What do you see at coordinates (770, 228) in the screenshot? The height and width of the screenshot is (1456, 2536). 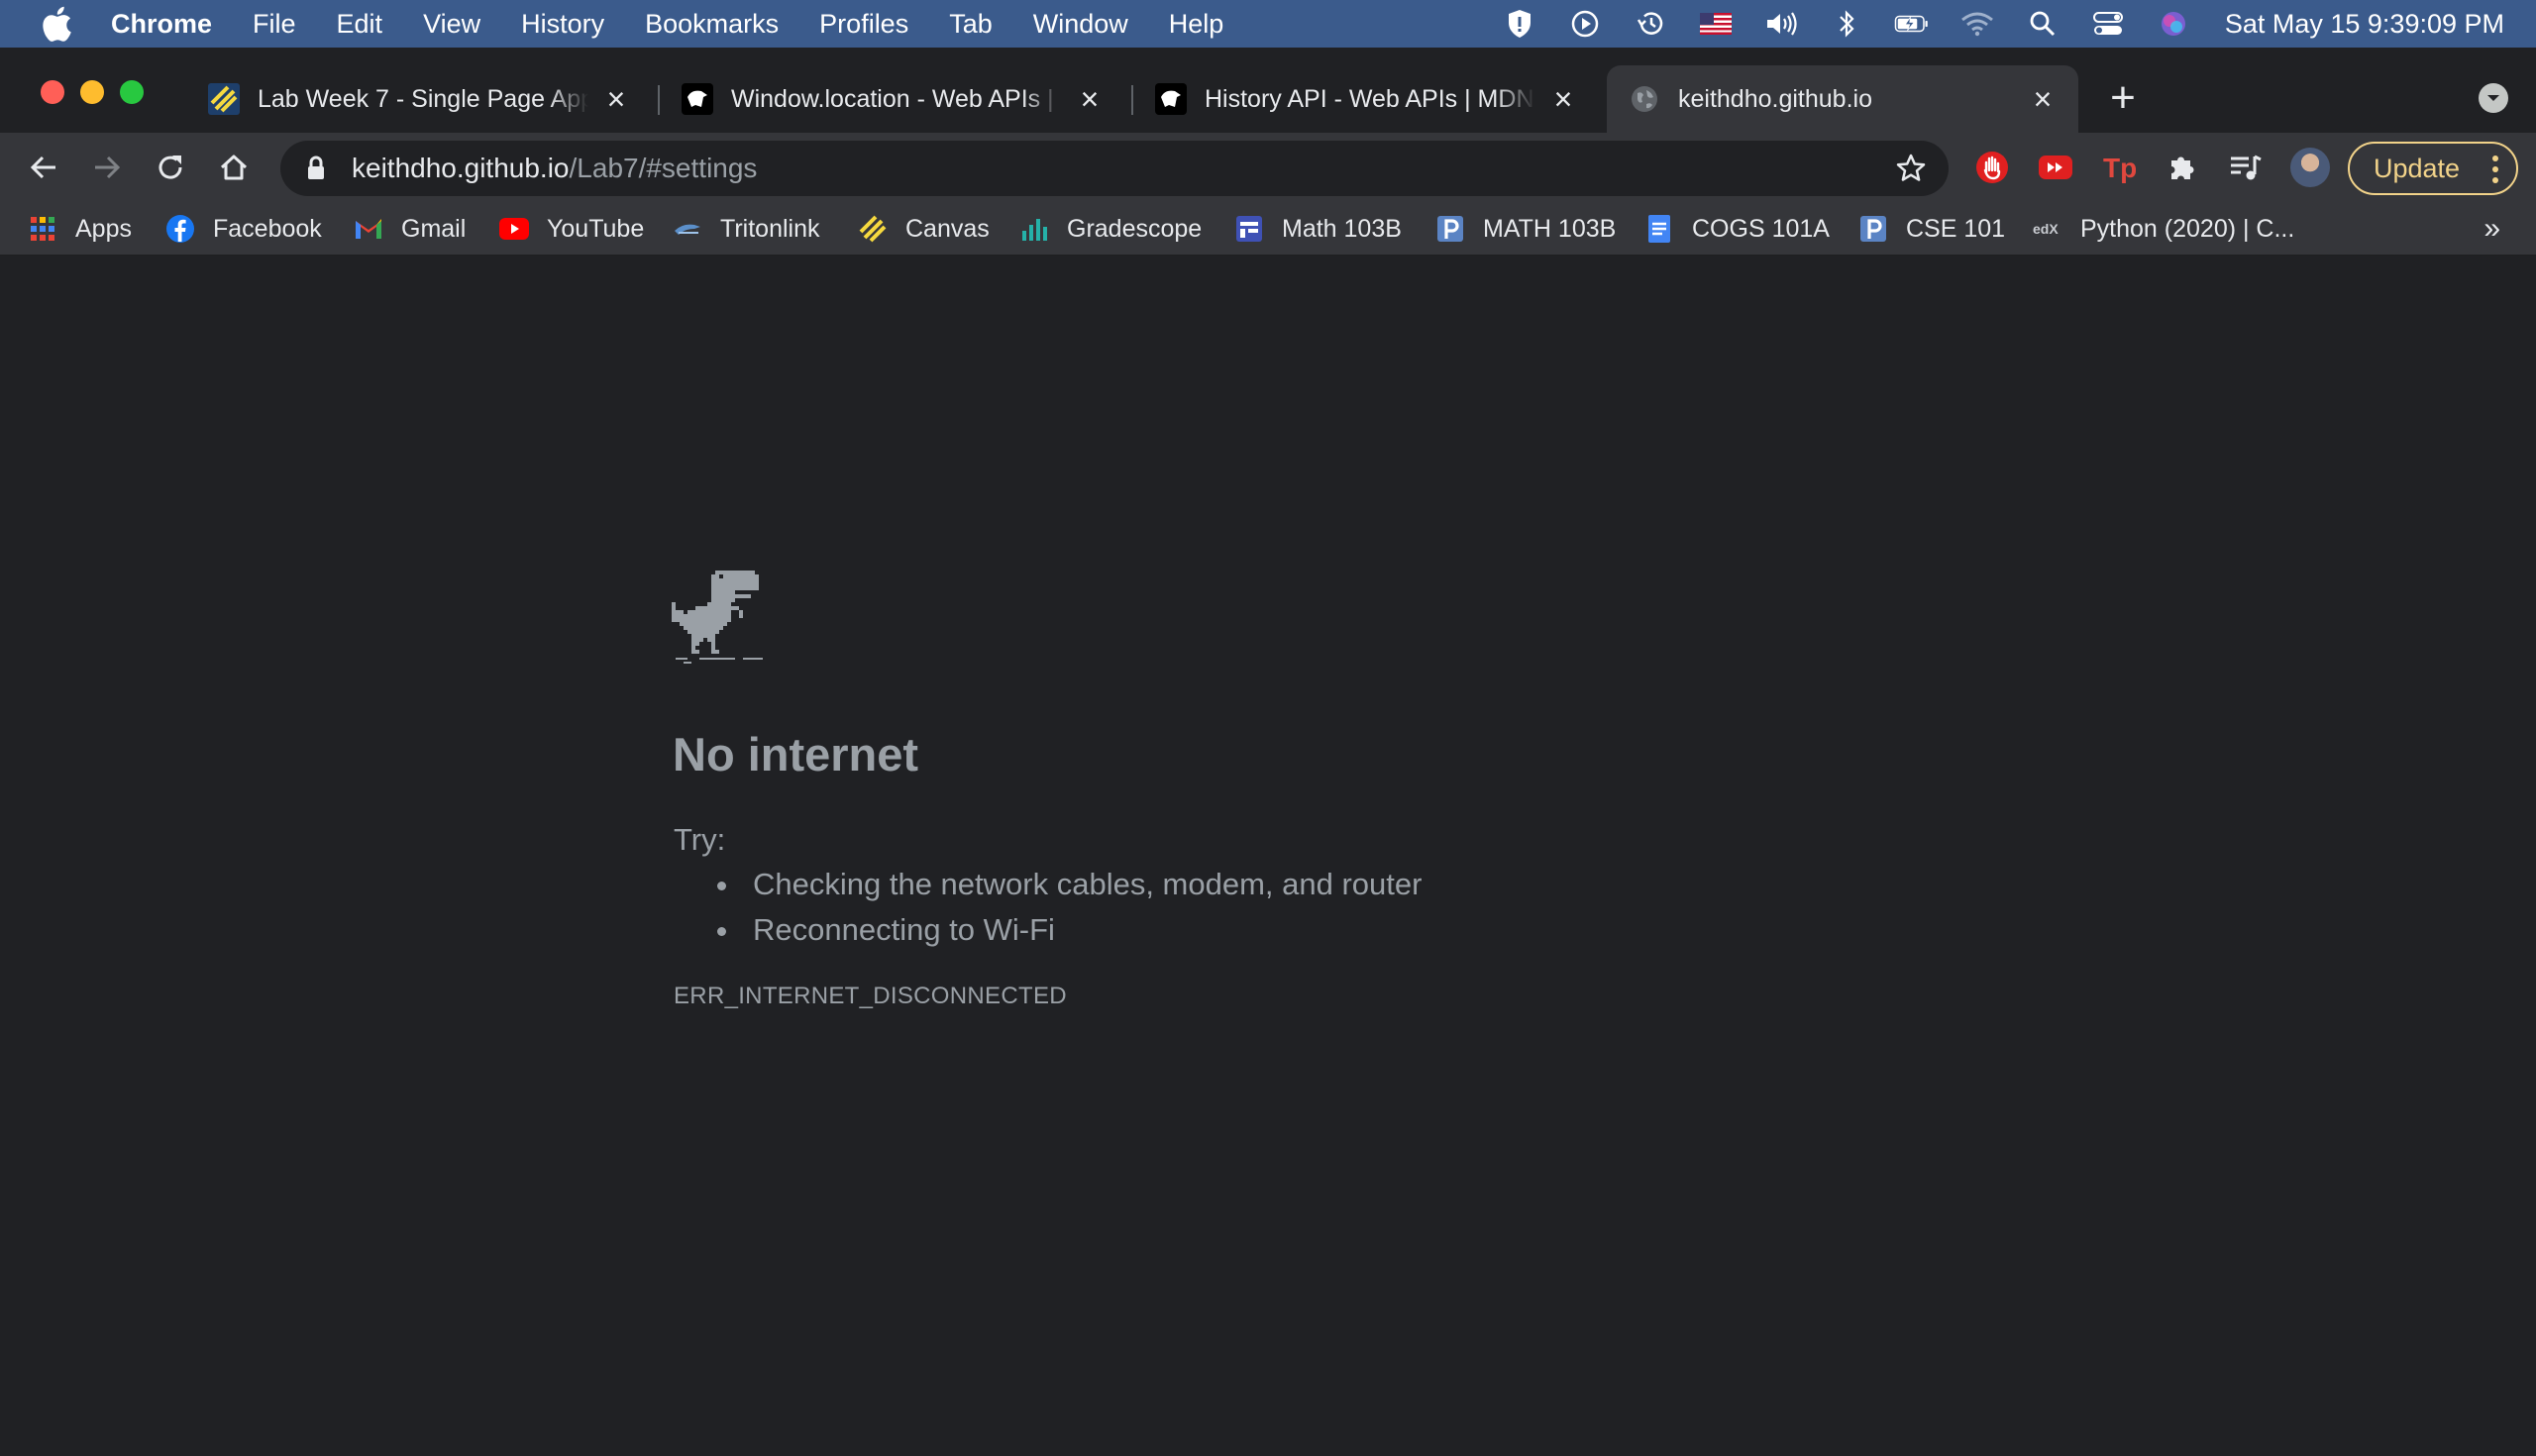 I see `bookmark-label: Tritonlink` at bounding box center [770, 228].